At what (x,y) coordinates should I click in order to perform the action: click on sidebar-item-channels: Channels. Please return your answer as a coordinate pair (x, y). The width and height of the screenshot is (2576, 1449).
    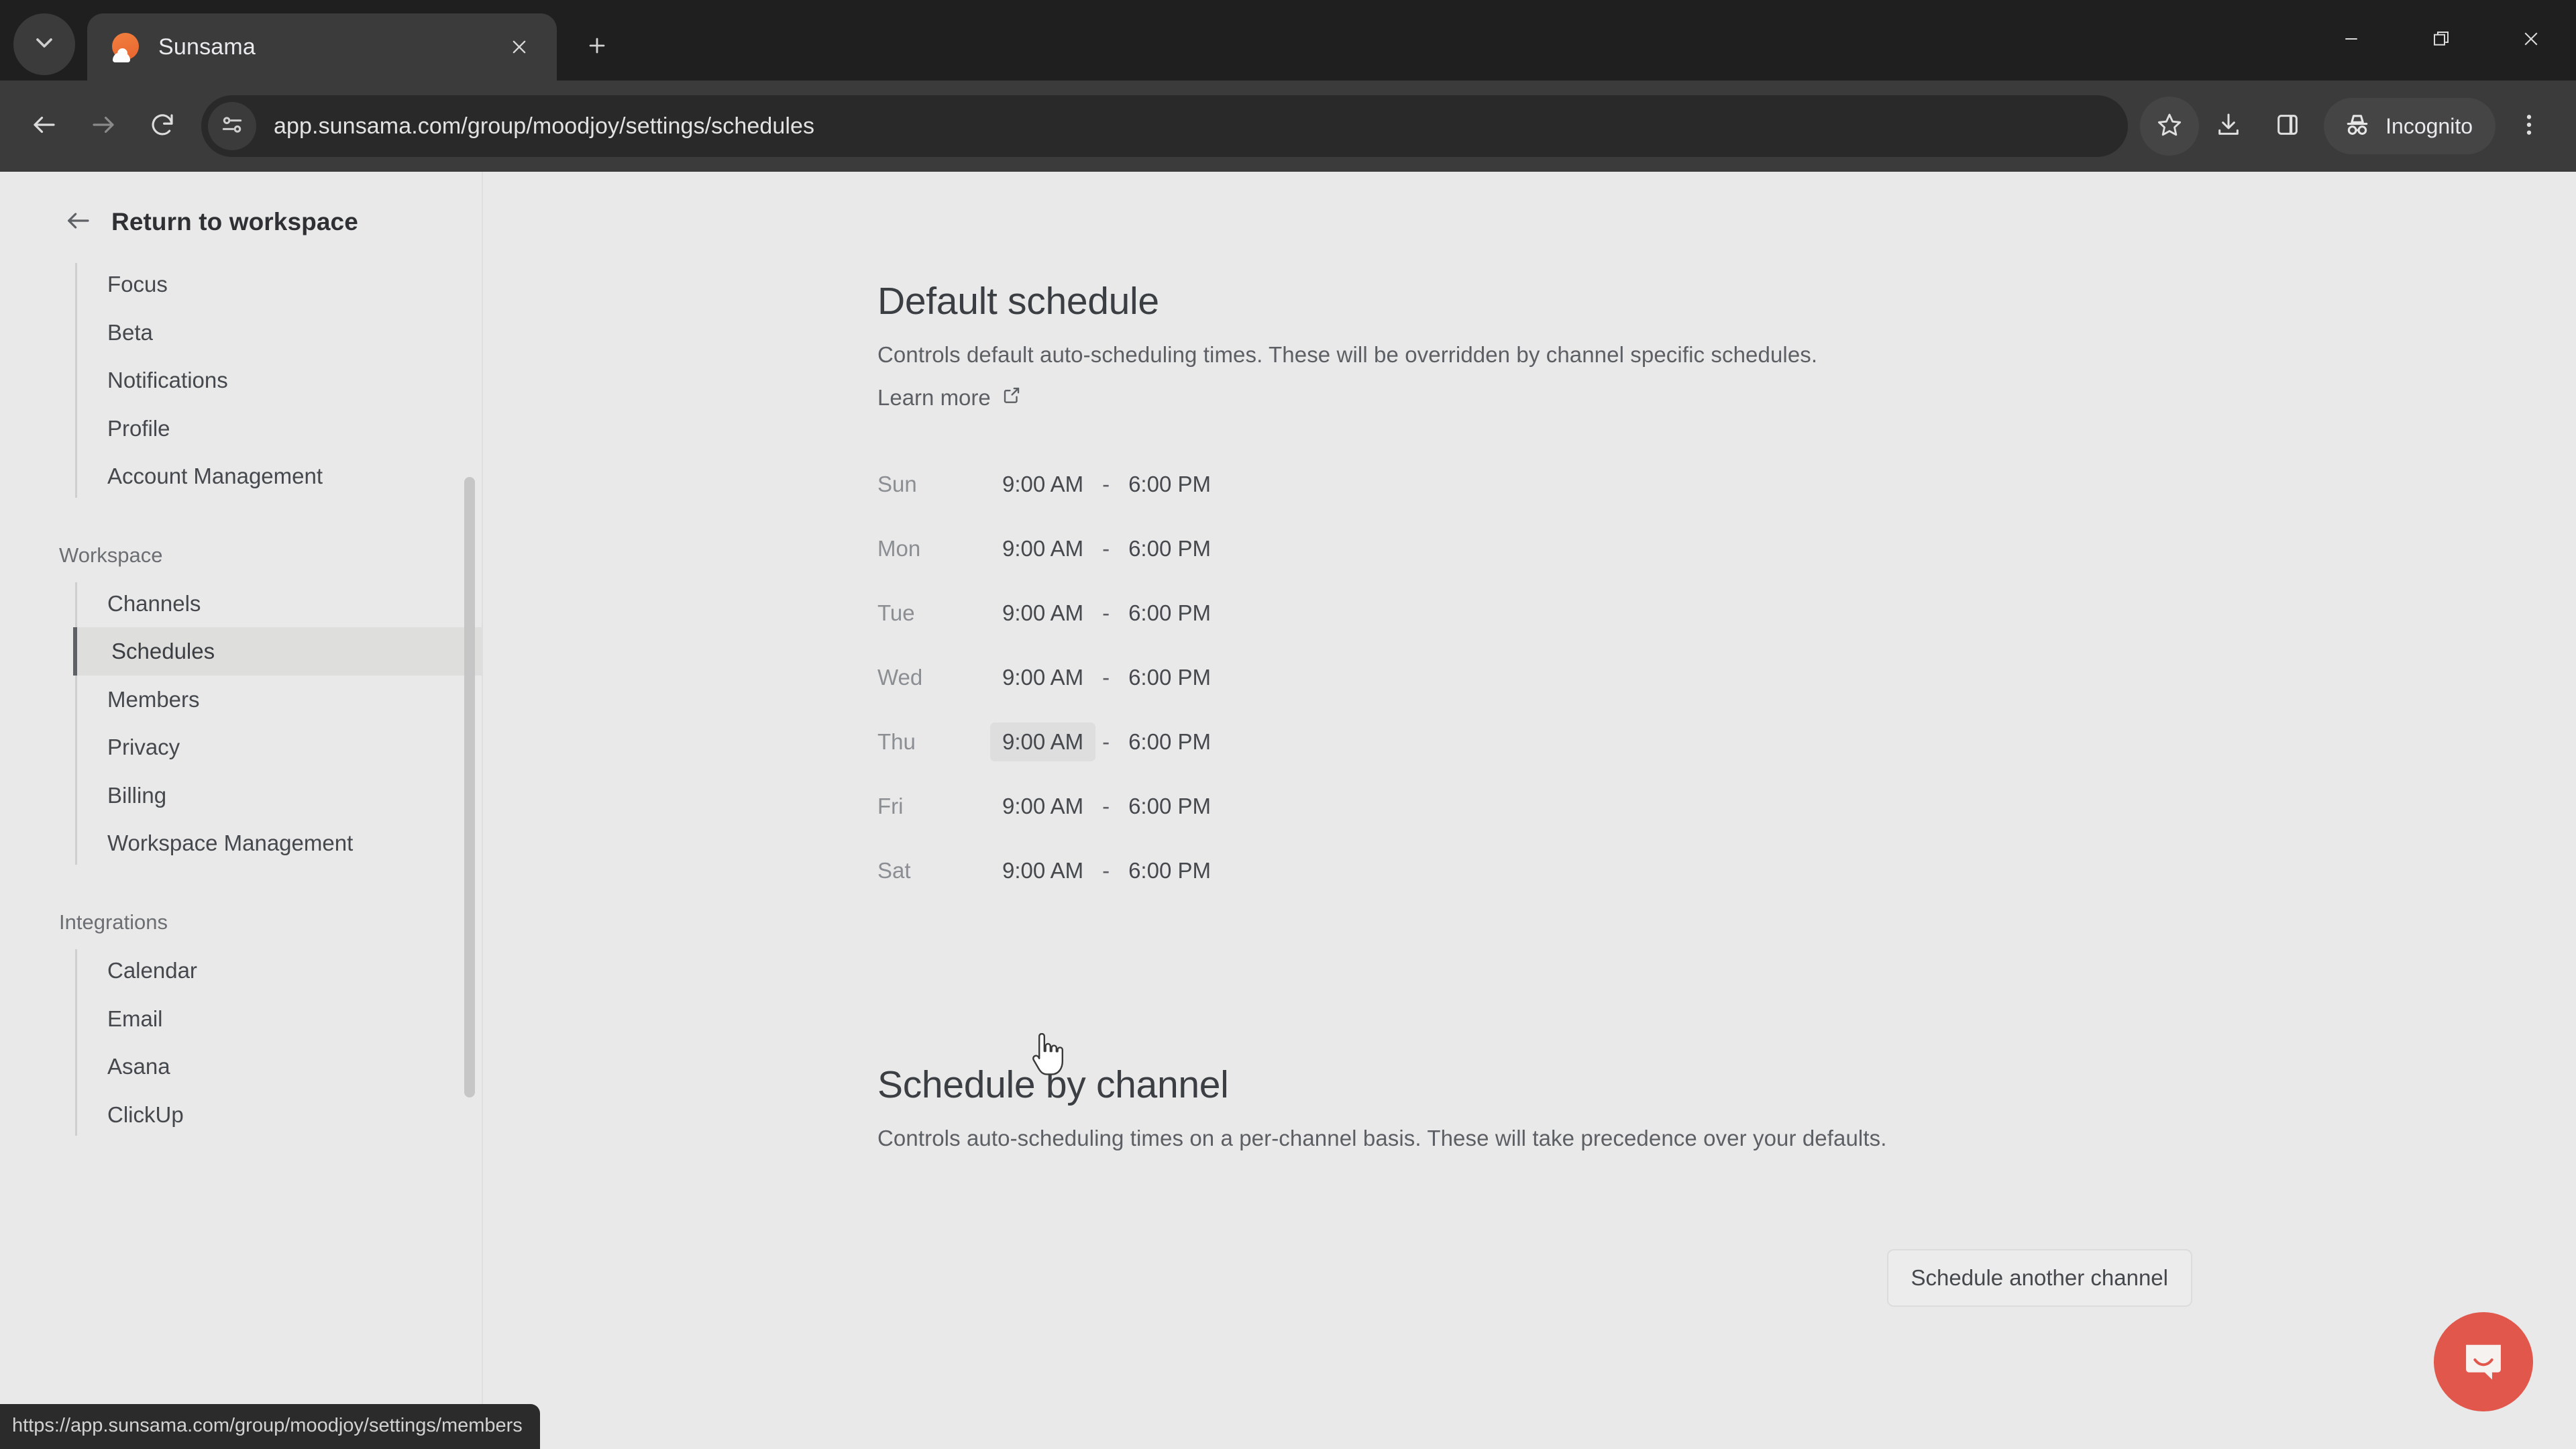
    Looking at the image, I should click on (278, 604).